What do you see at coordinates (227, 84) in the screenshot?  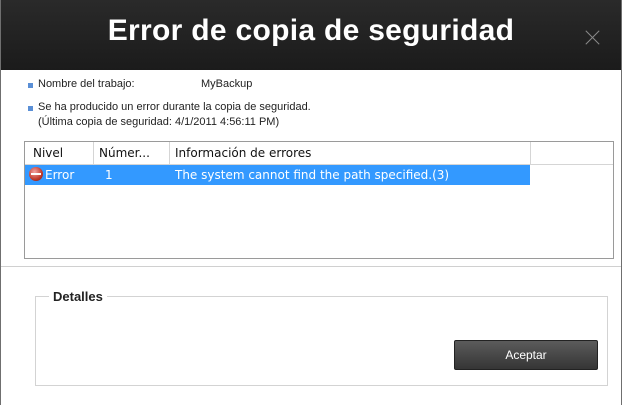 I see `job-name-value: MyBackup` at bounding box center [227, 84].